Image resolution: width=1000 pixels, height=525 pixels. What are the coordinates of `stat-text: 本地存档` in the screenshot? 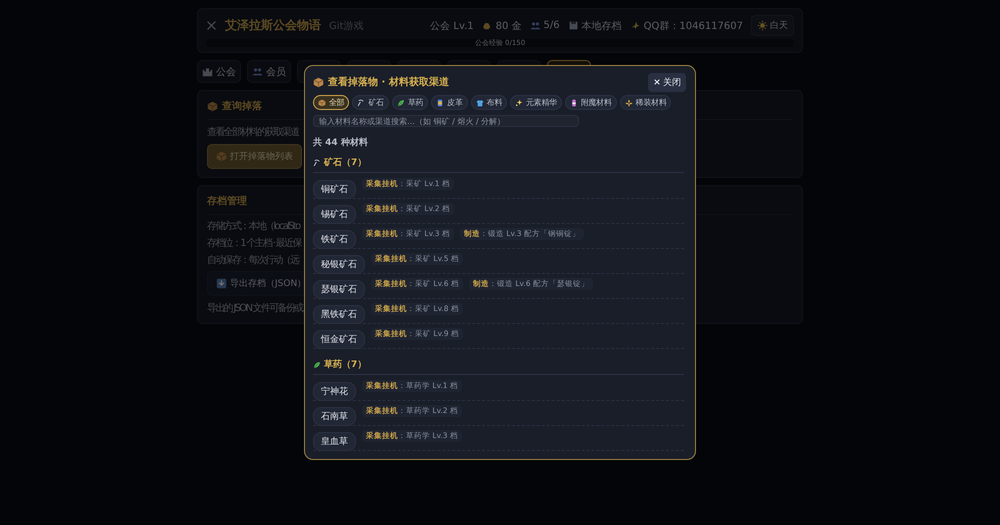 It's located at (602, 26).